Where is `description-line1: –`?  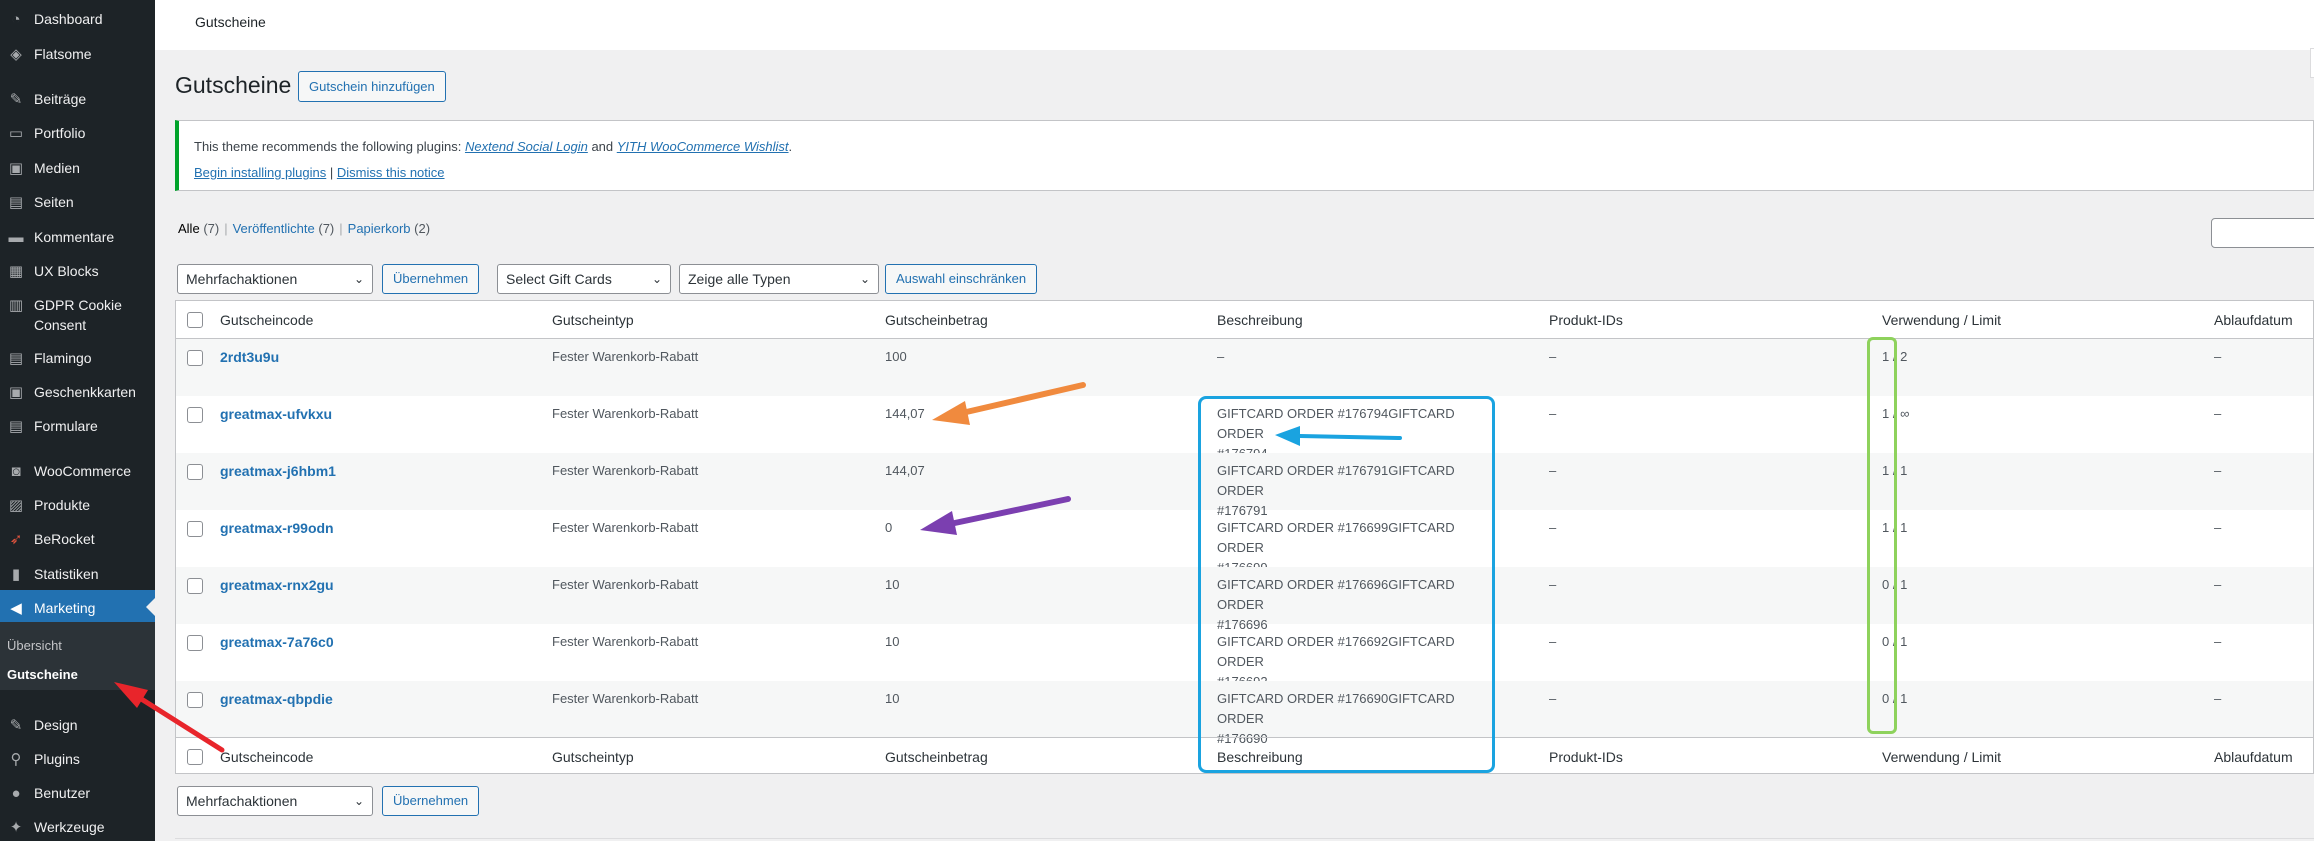 description-line1: – is located at coordinates (1221, 356).